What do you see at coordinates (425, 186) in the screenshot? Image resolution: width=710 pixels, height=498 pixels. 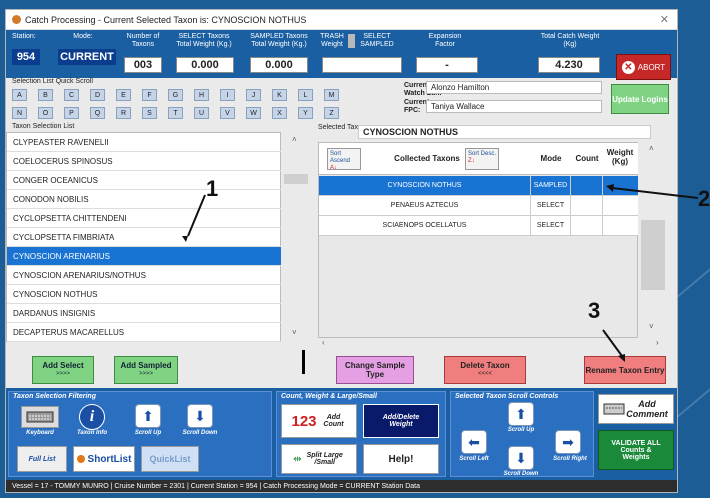 I see `grid-cell-taxon: CYNOSCION NOTHUS` at bounding box center [425, 186].